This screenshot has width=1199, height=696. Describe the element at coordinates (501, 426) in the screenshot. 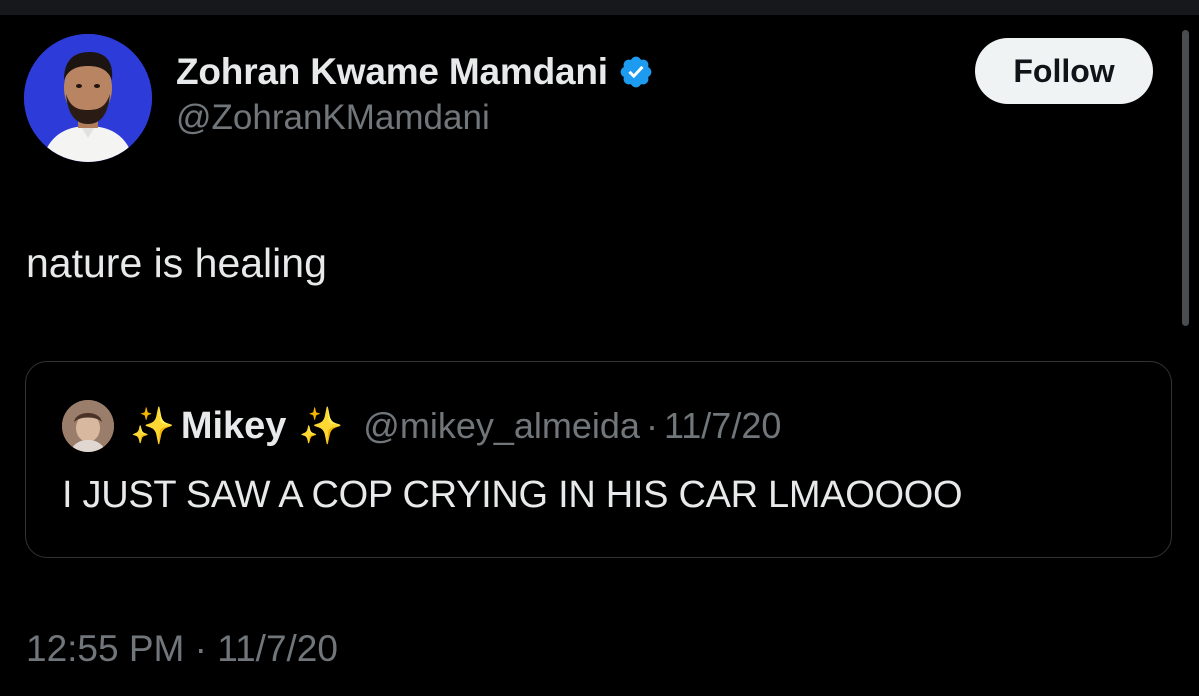

I see `quoted-handle: @mikey_almeida` at that location.